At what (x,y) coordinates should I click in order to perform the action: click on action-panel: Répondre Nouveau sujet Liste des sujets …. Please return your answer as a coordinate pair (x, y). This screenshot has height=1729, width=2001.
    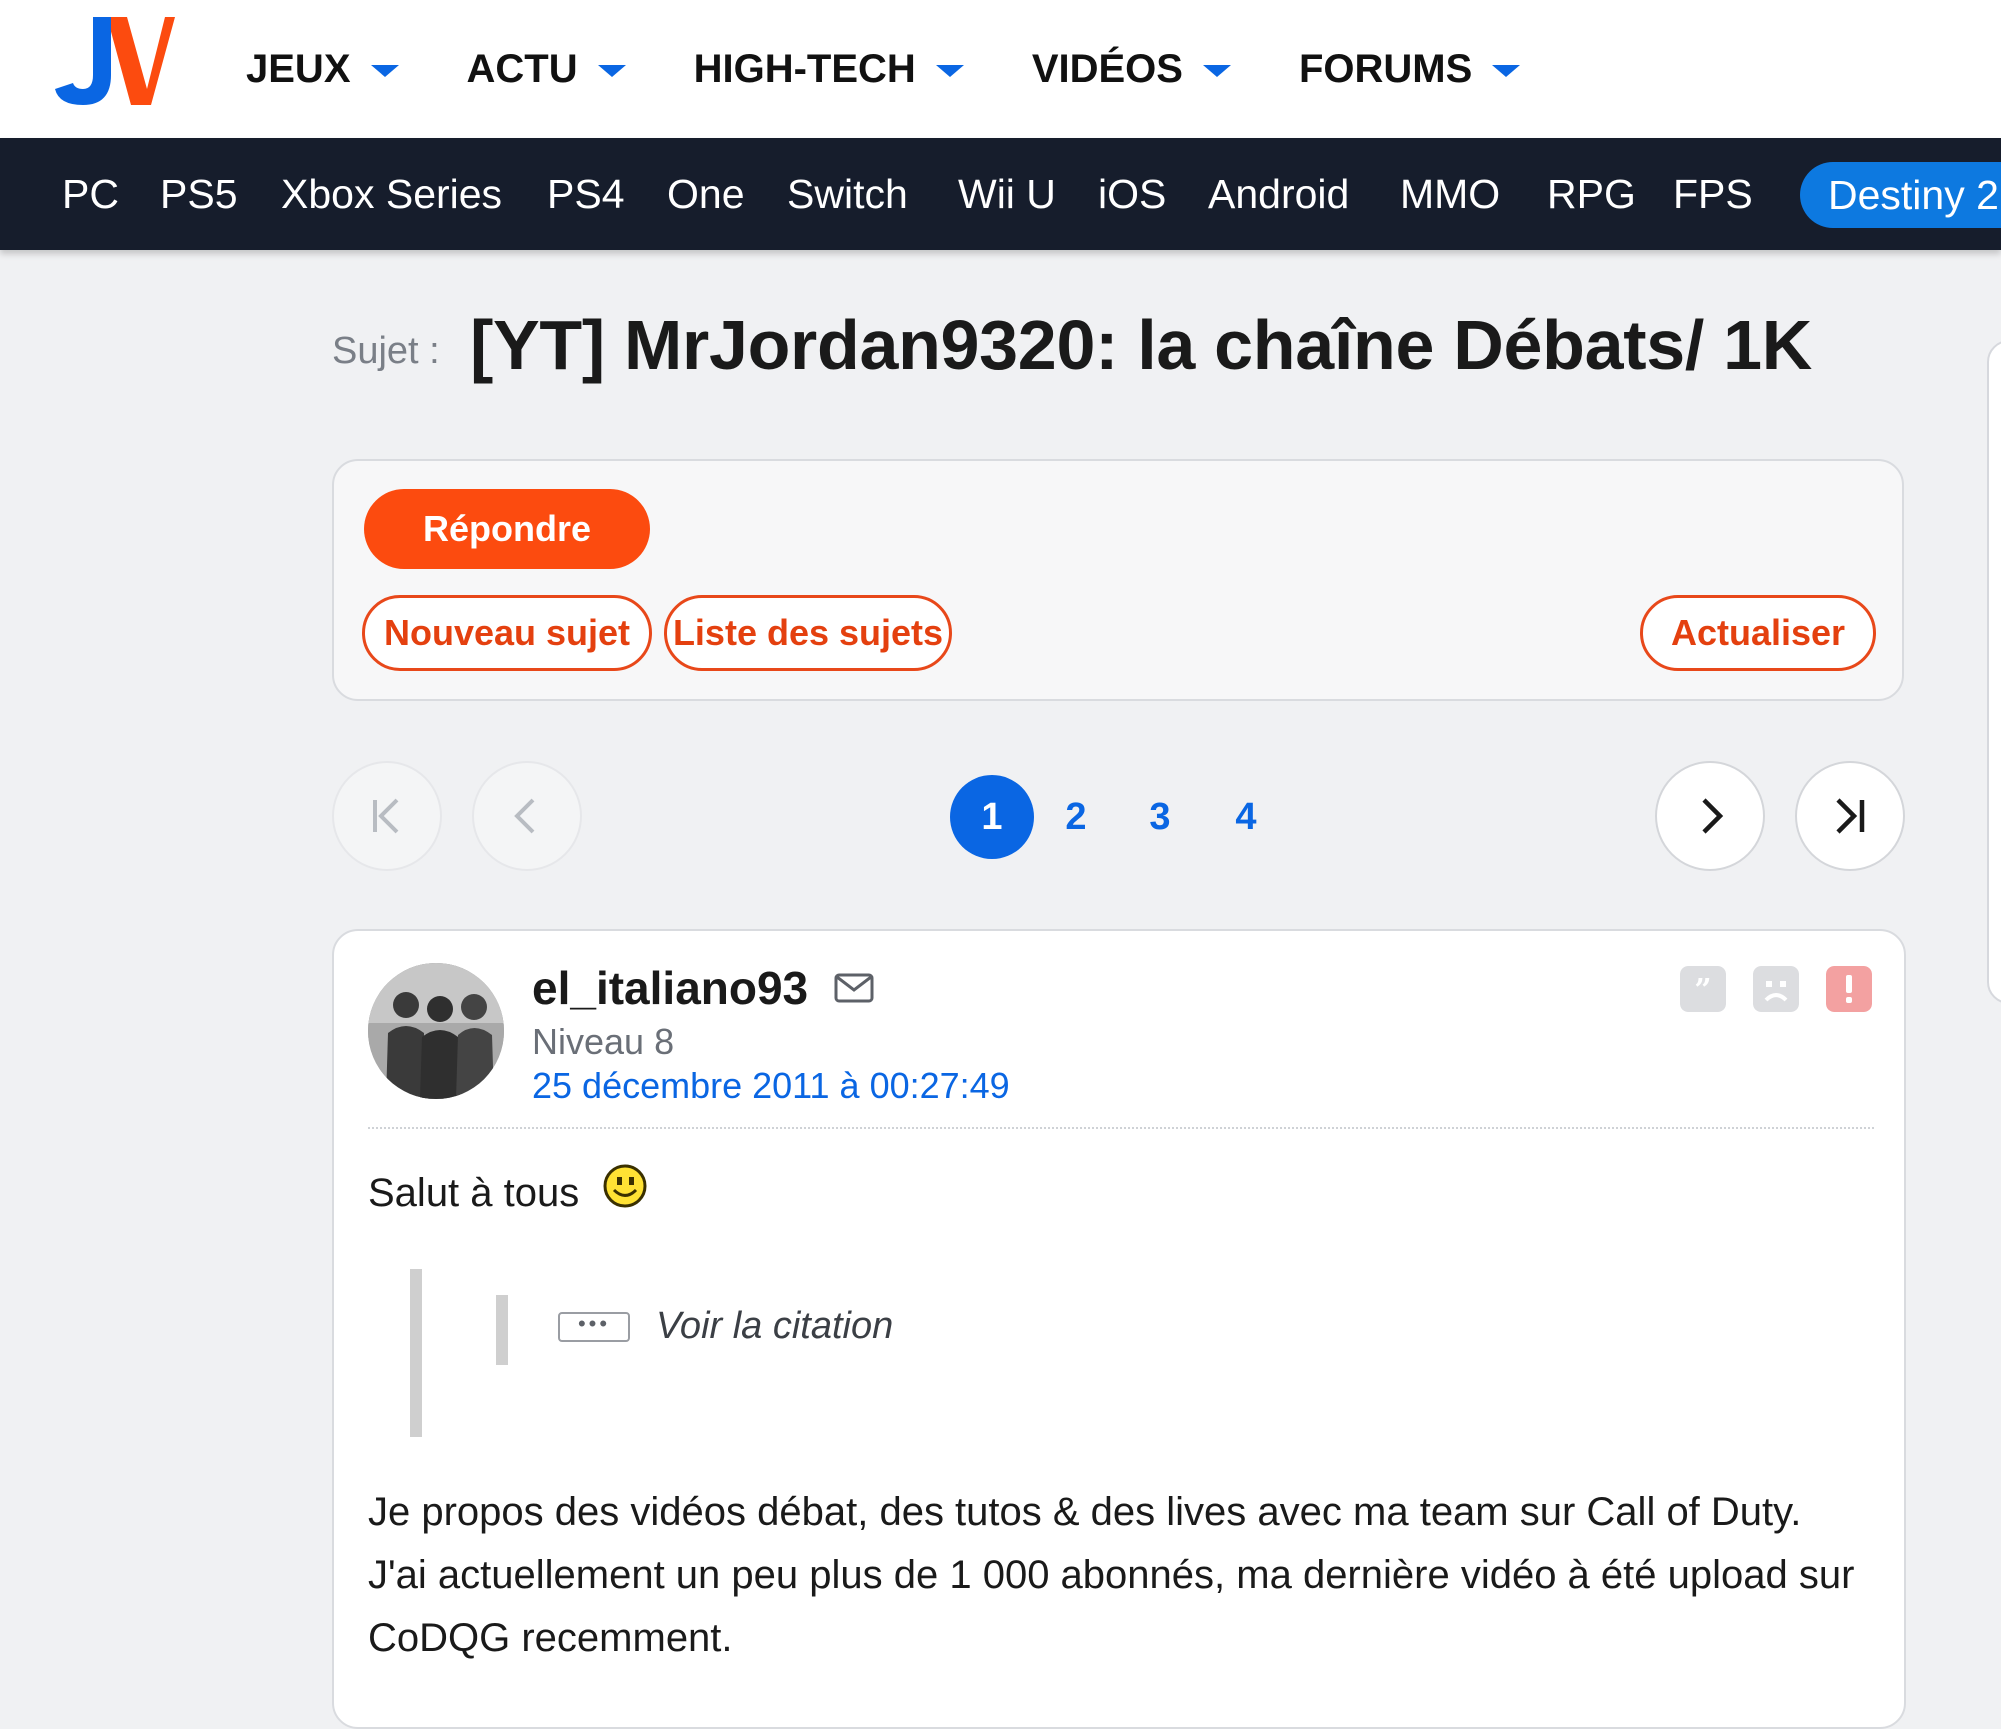
    Looking at the image, I should click on (1118, 580).